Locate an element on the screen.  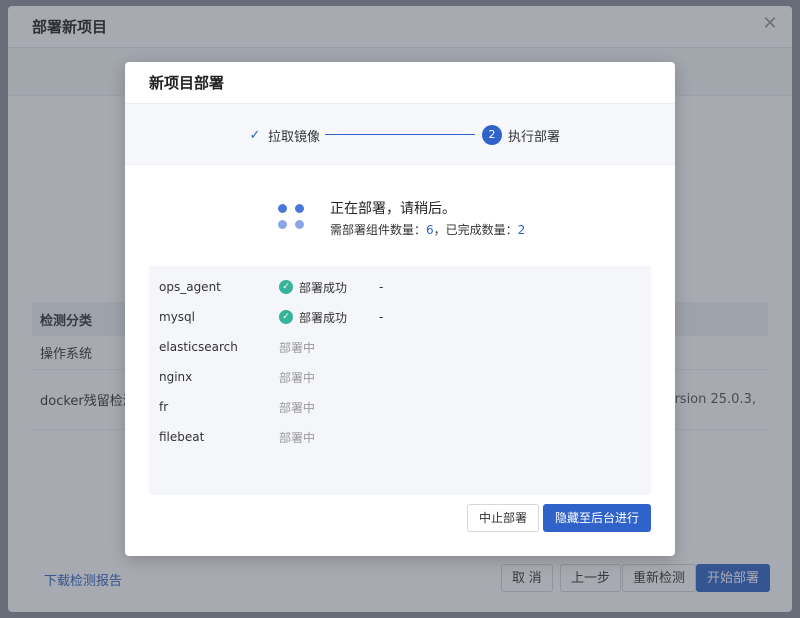
list-item: filebeat 部署中 is located at coordinates (400, 437).